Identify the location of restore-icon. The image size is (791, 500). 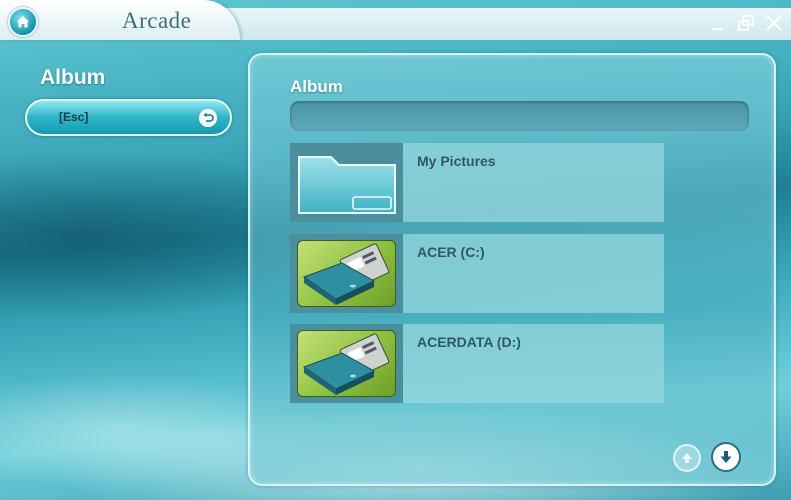
(746, 23).